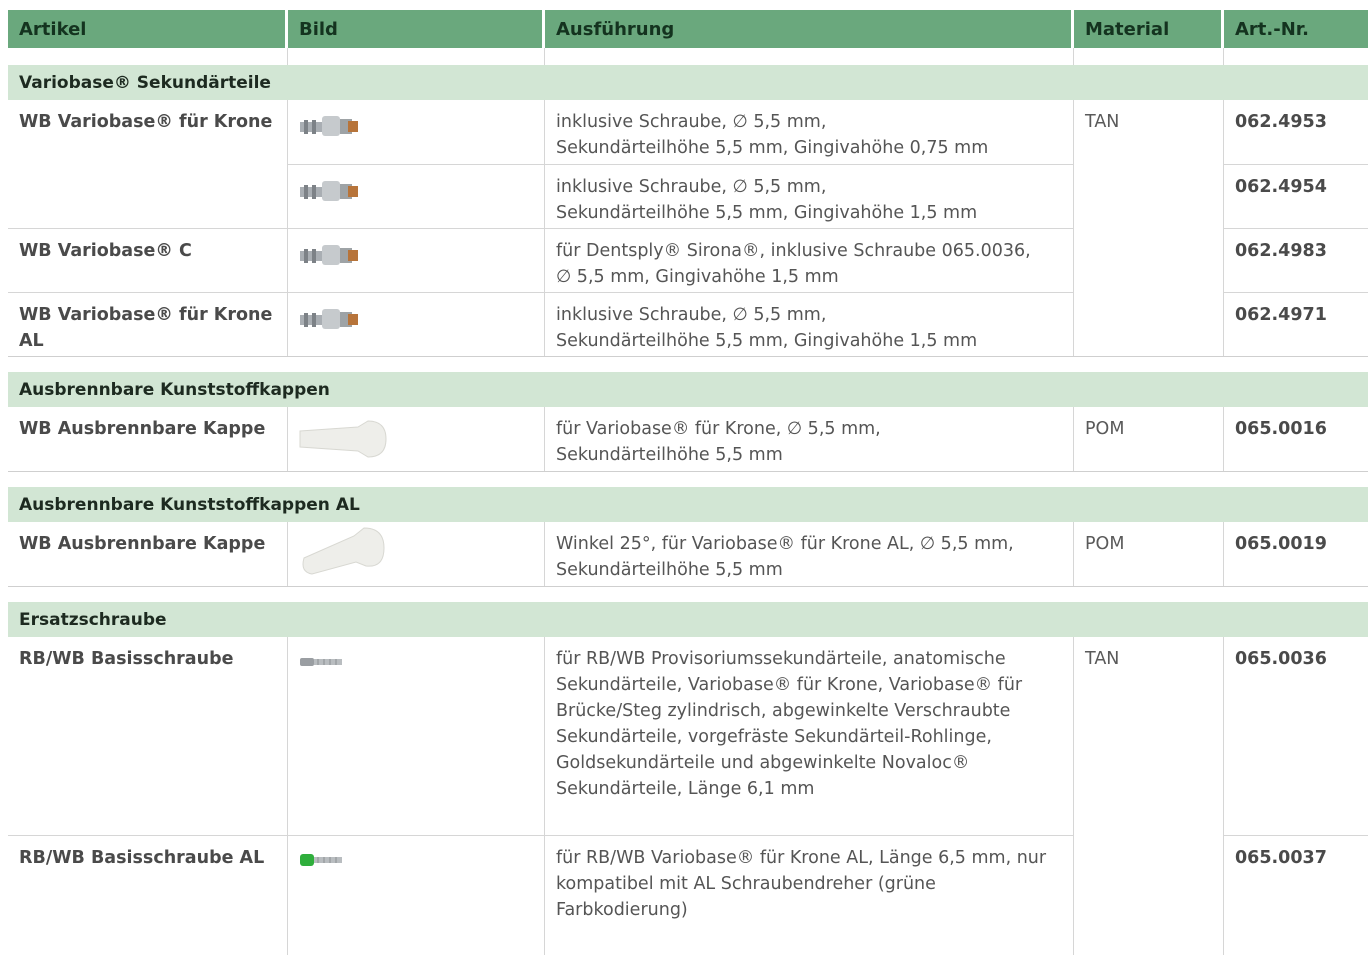 This screenshot has height=955, width=1368. Describe the element at coordinates (416, 554) in the screenshot. I see `angled-cap-image` at that location.